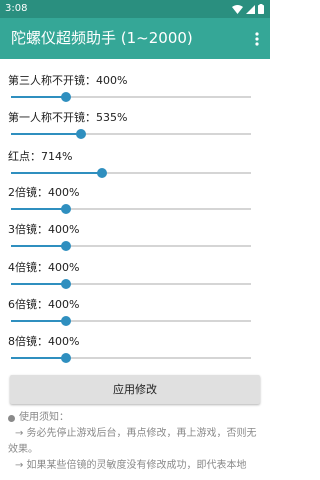 Image resolution: width=320 pixels, height=480 pixels. I want to click on status-icons, so click(248, 9).